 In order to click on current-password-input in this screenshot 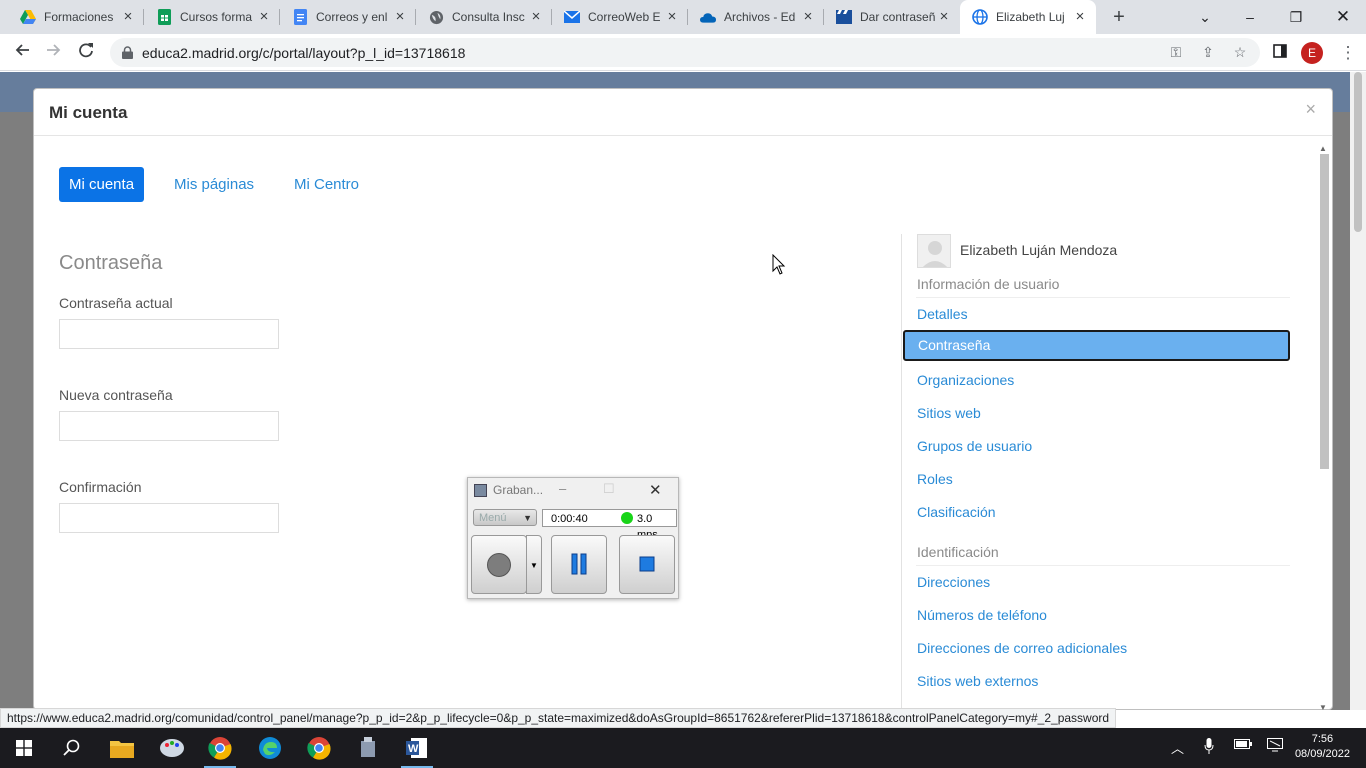, I will do `click(169, 334)`.